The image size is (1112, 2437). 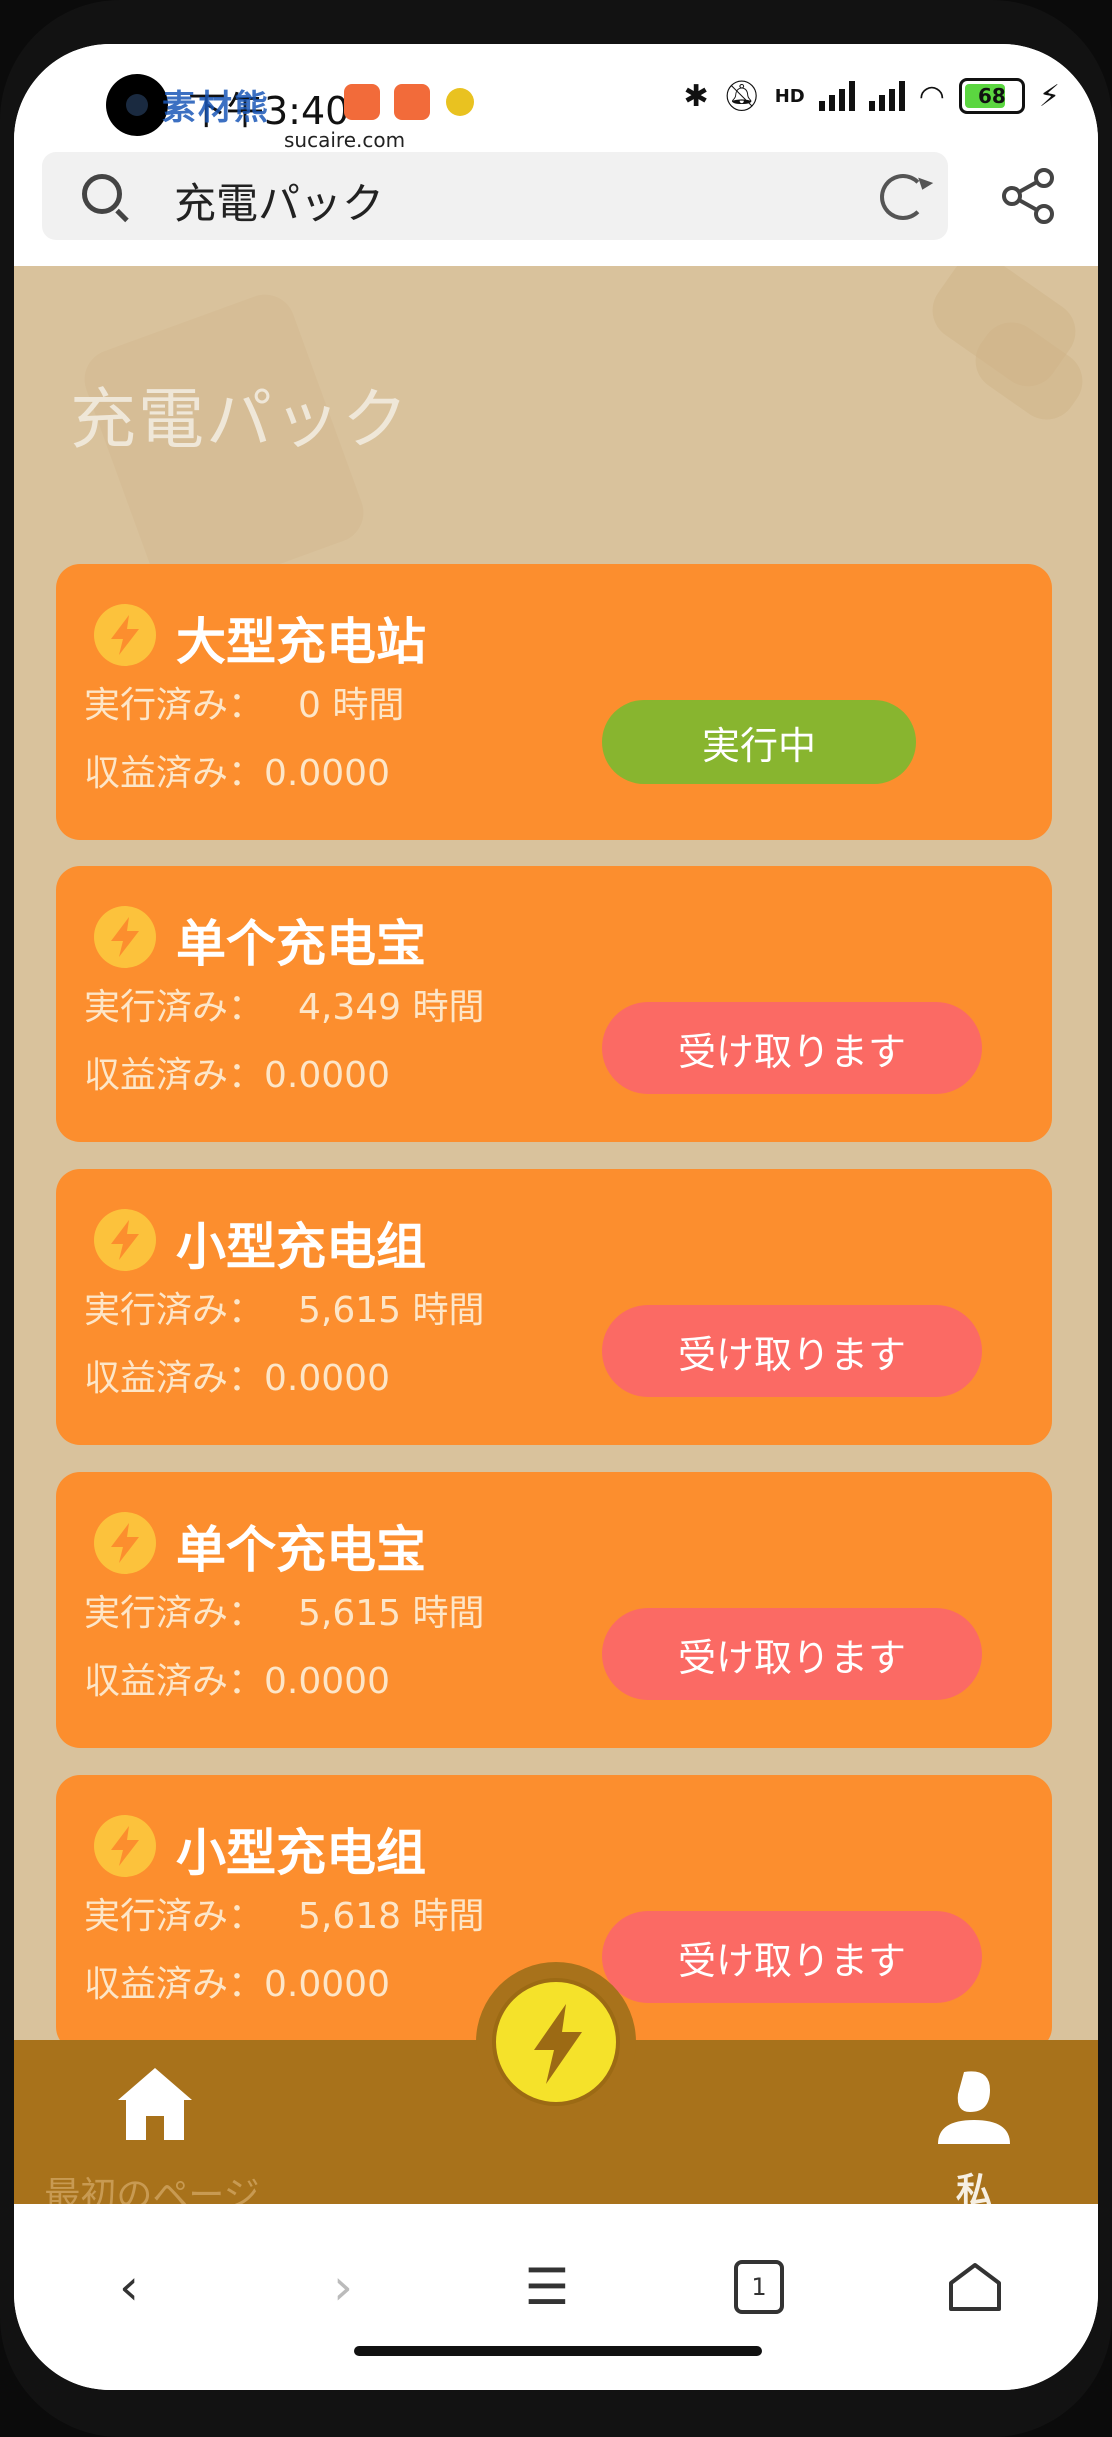 I want to click on forward-icon: ›, so click(x=343, y=2287).